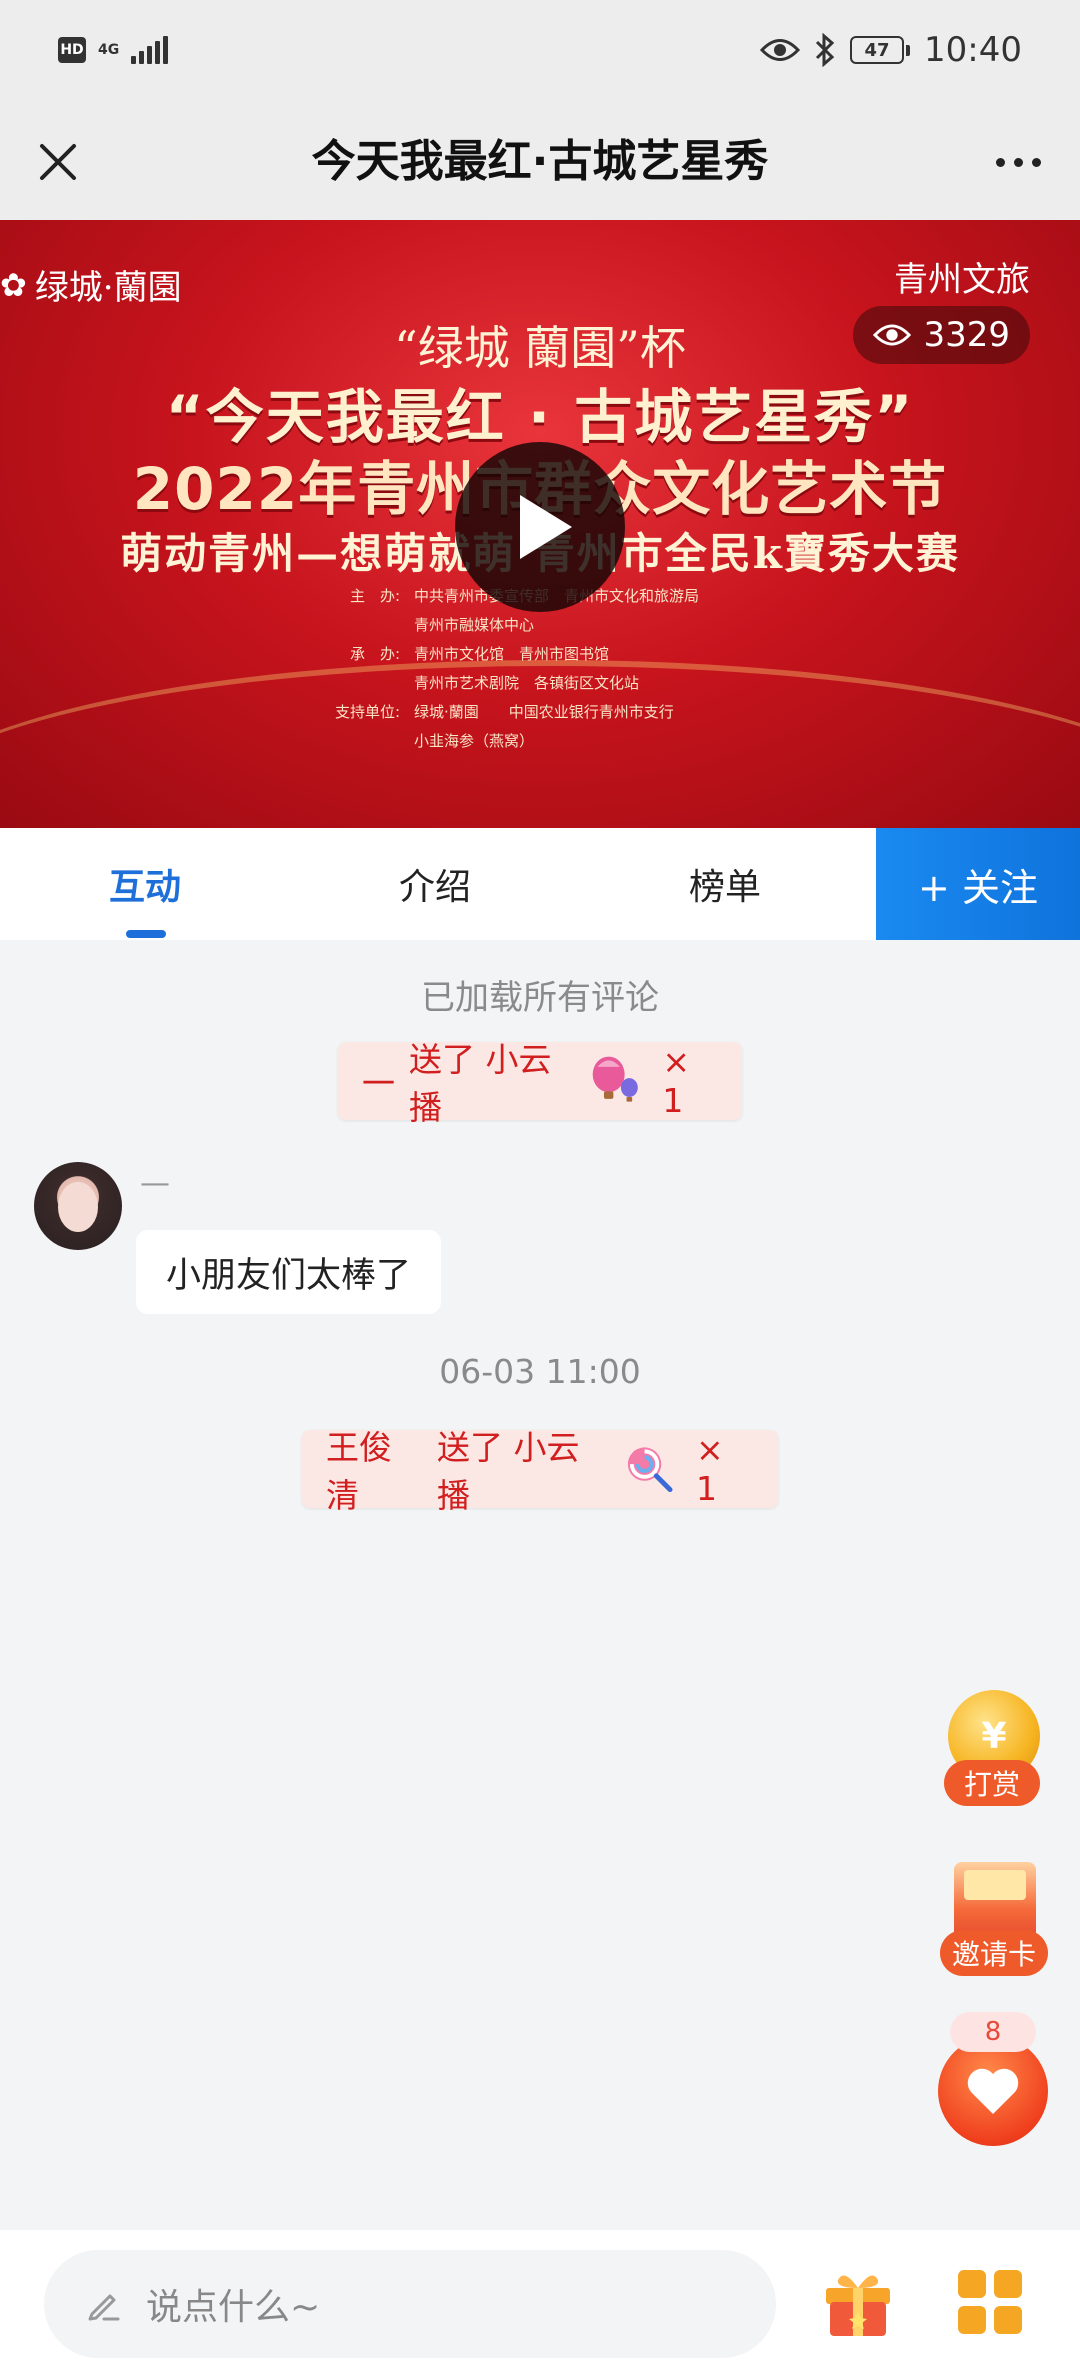  I want to click on balloon-gift-icon, so click(615, 1079).